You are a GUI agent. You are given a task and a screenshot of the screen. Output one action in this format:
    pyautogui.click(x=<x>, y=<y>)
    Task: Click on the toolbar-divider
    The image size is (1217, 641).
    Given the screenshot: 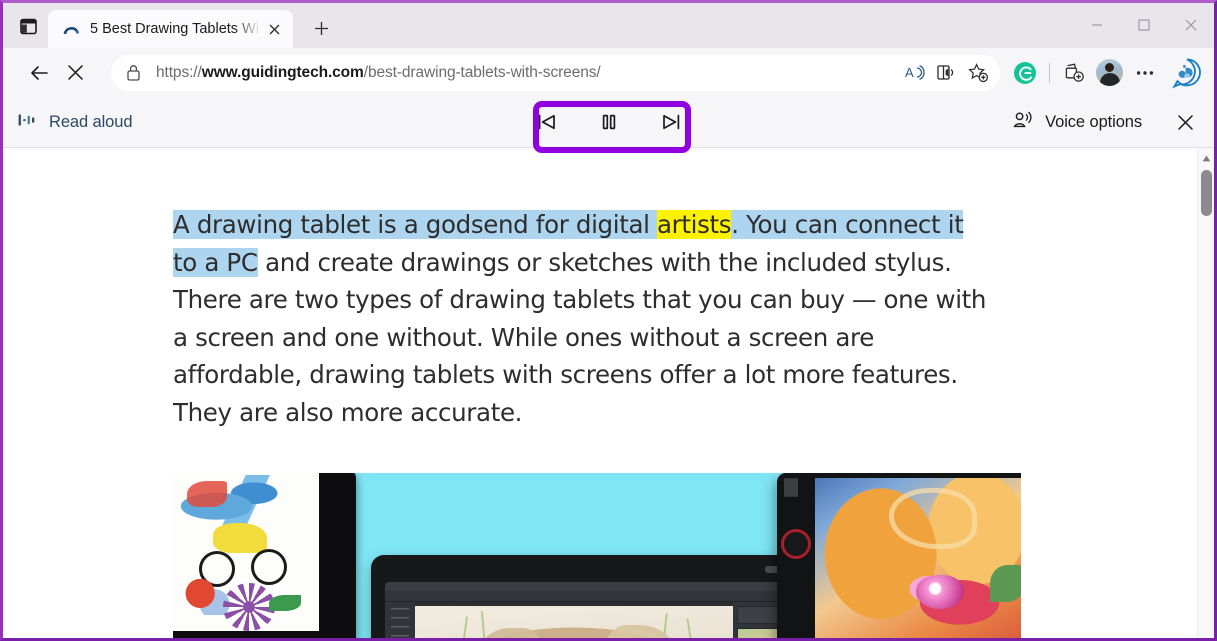 What is the action you would take?
    pyautogui.click(x=1049, y=72)
    